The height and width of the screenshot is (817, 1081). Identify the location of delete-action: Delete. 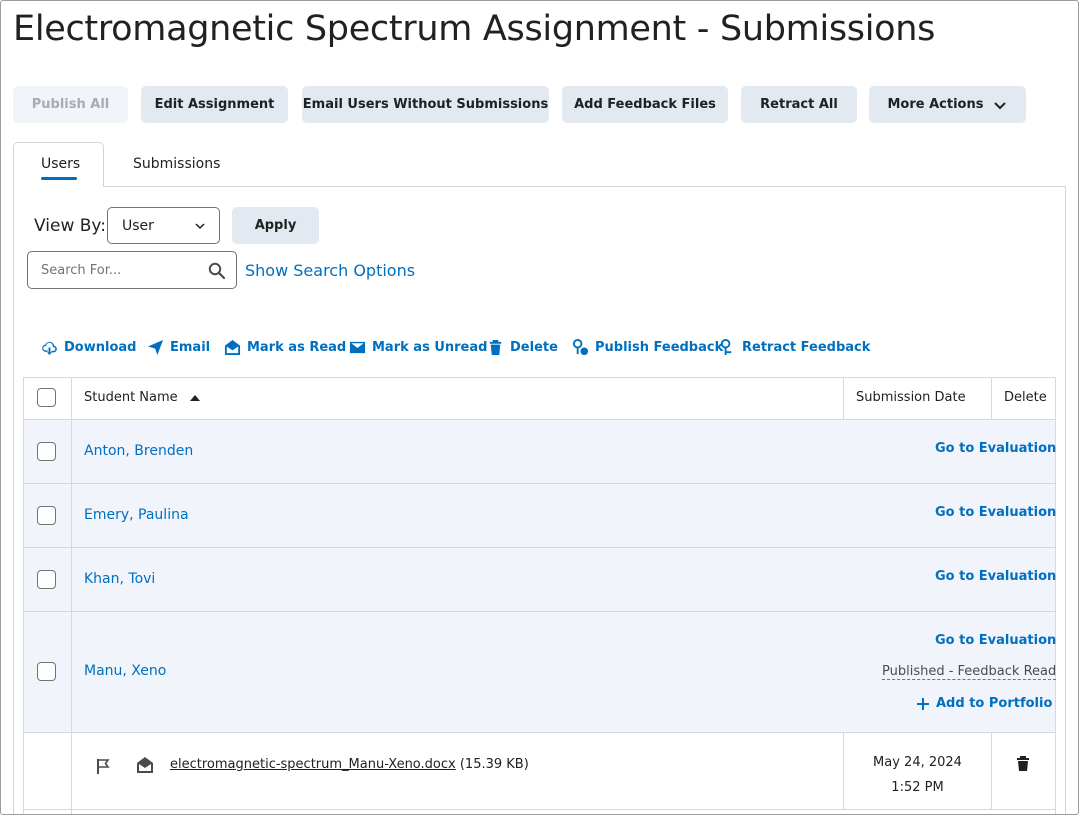
(522, 347).